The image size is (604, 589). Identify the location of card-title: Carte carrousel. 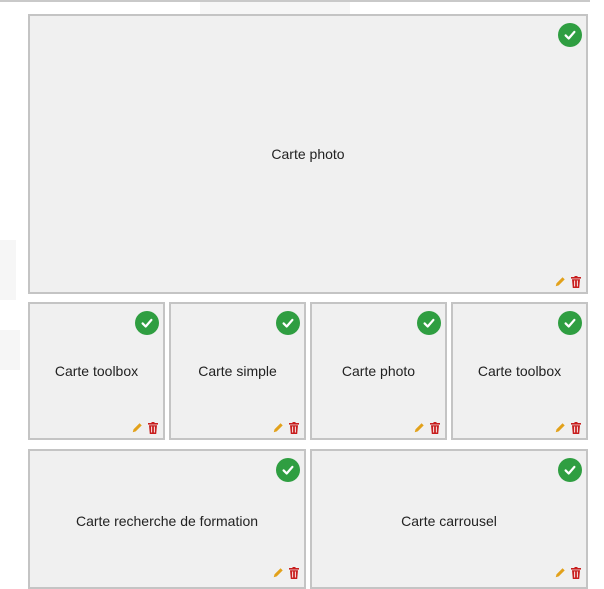
(449, 521).